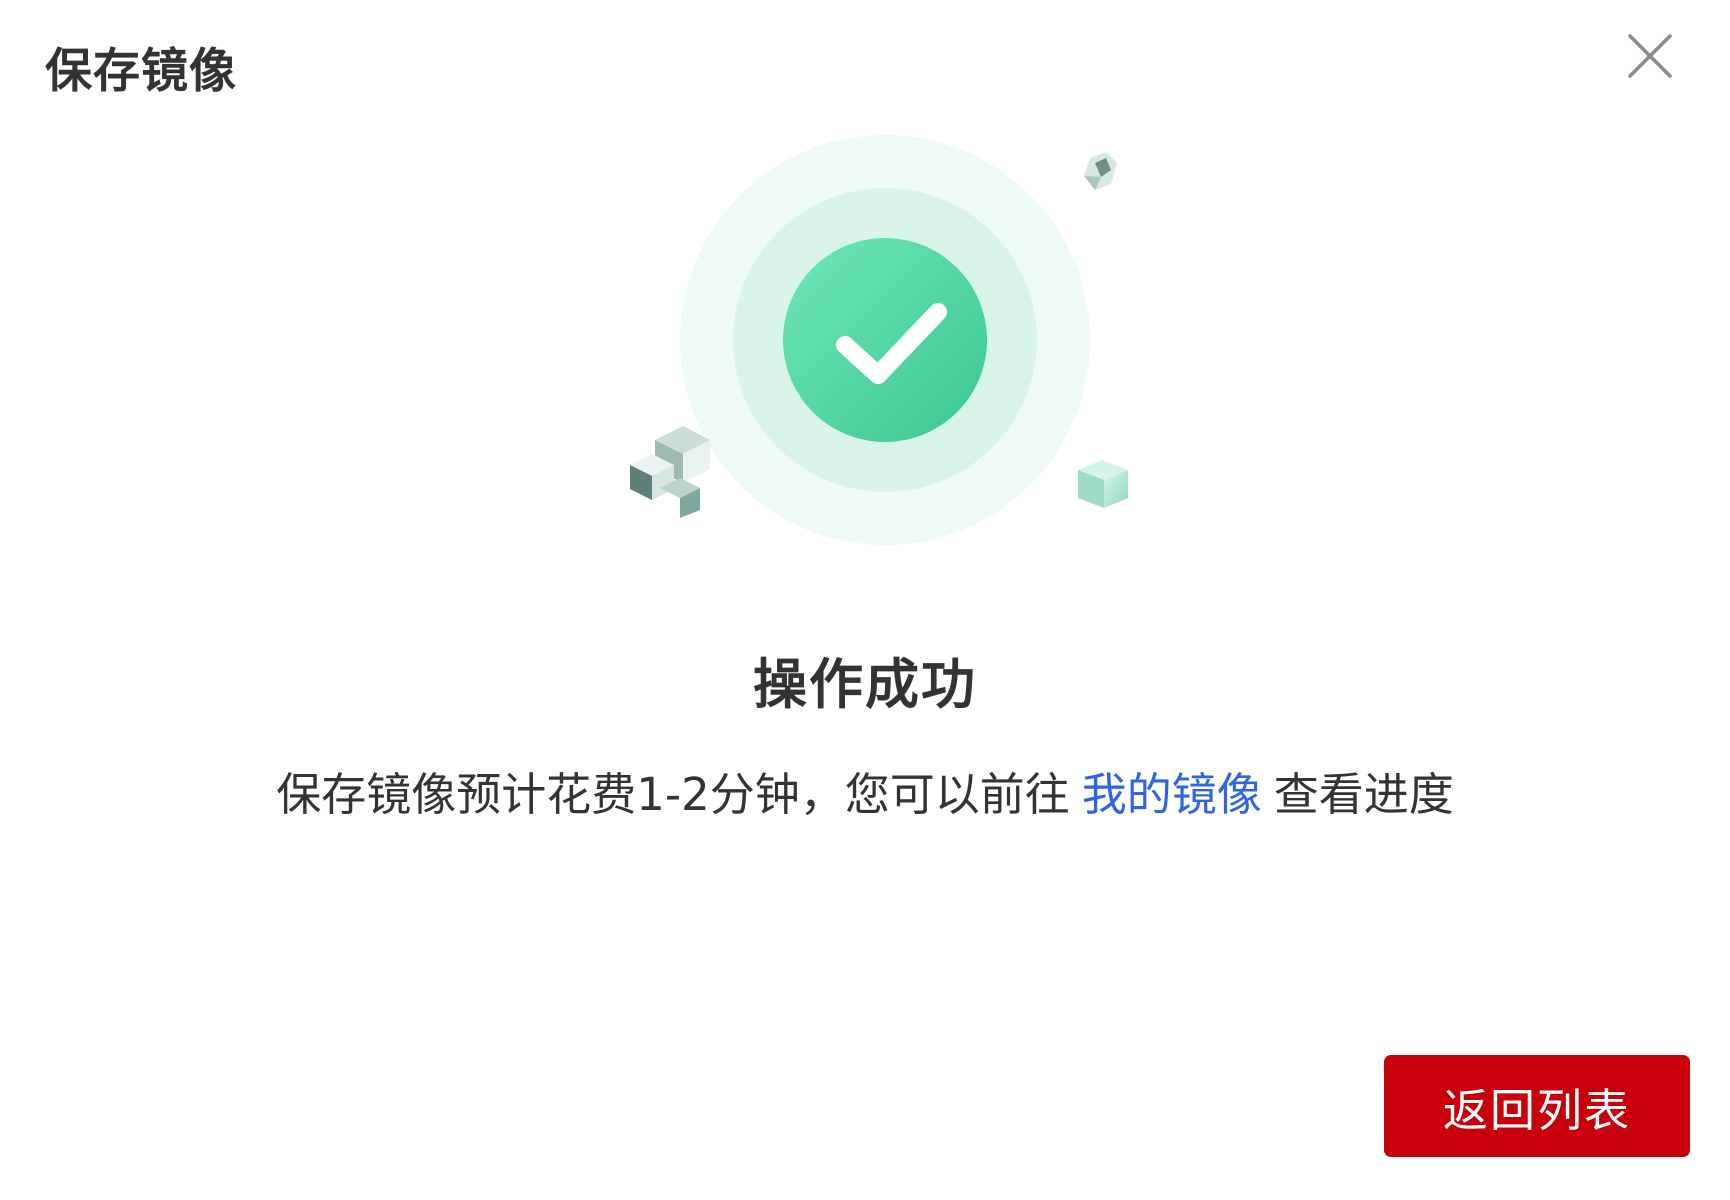  Describe the element at coordinates (1103, 484) in the screenshot. I see `cube-decoration-right` at that location.